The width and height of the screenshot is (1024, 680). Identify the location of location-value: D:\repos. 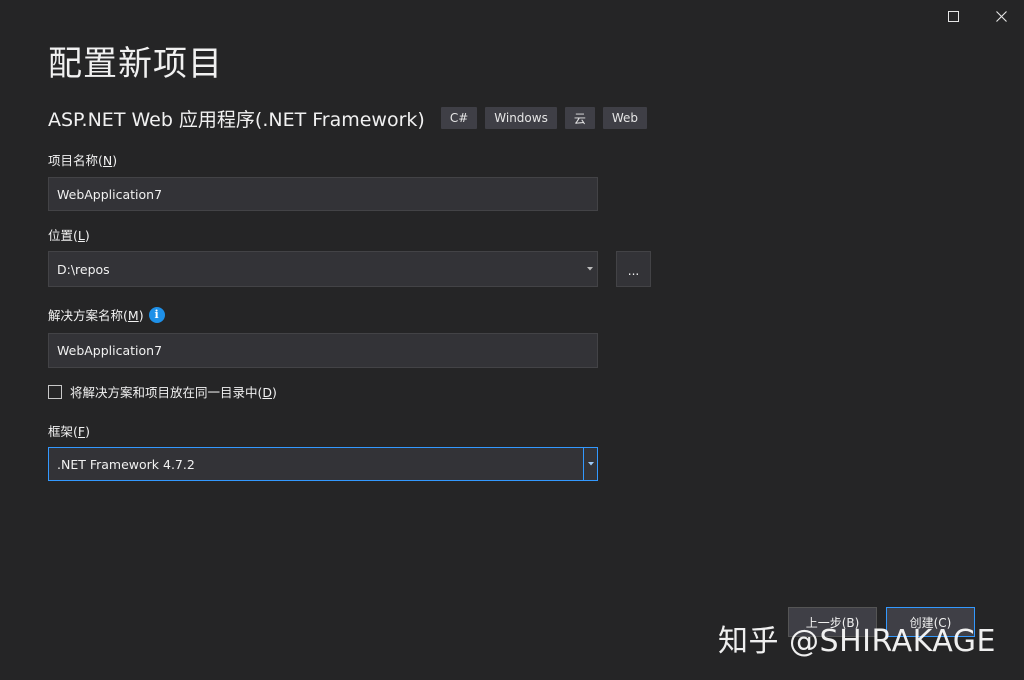
(83, 269).